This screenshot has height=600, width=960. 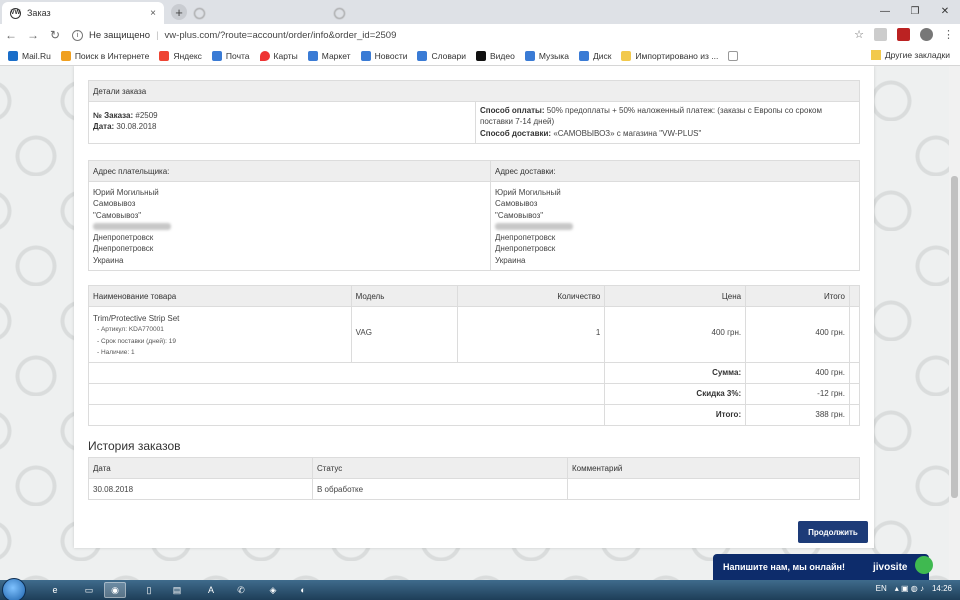 I want to click on close-window-button: ✕, so click(x=945, y=11).